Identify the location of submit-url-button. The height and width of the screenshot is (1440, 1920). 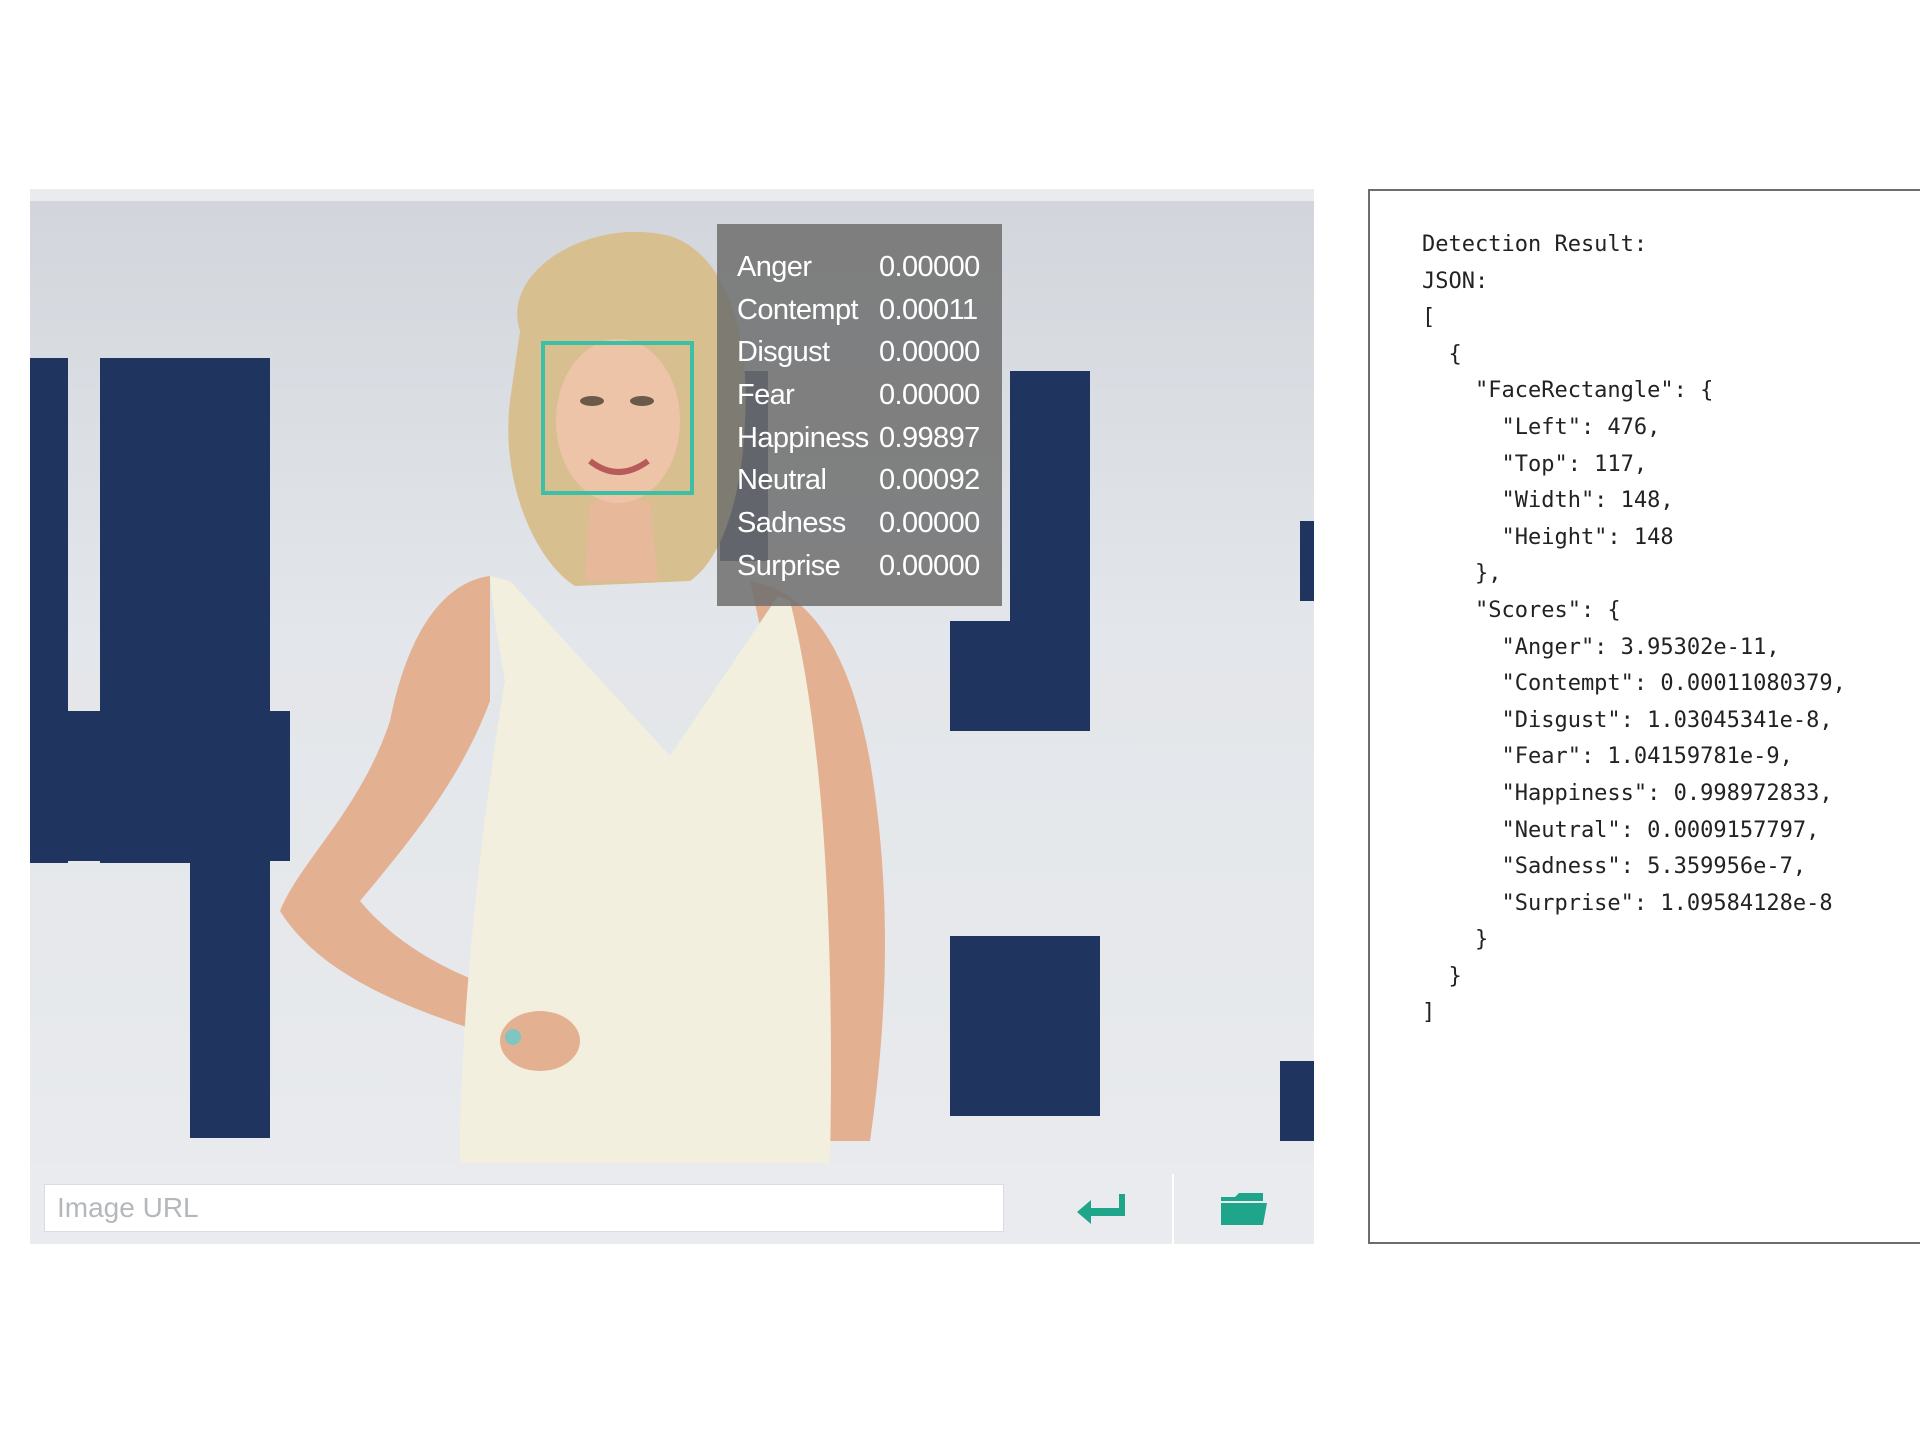
(1101, 1209).